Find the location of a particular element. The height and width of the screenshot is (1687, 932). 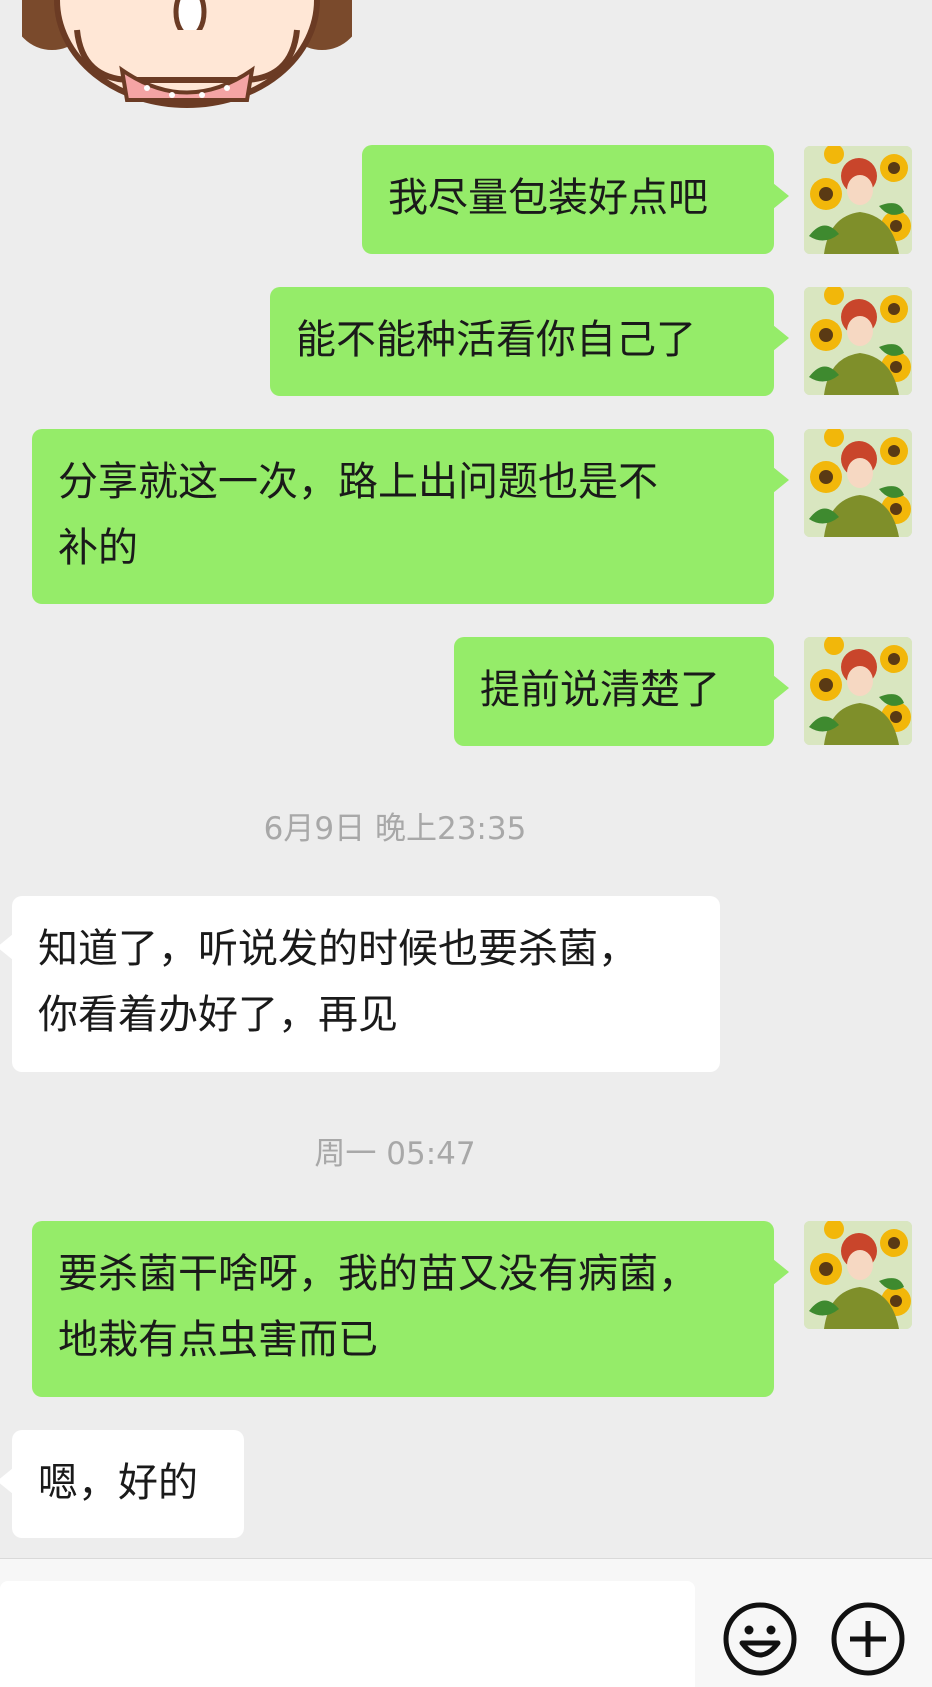

message-text: 嗯，好的 is located at coordinates (118, 1483).